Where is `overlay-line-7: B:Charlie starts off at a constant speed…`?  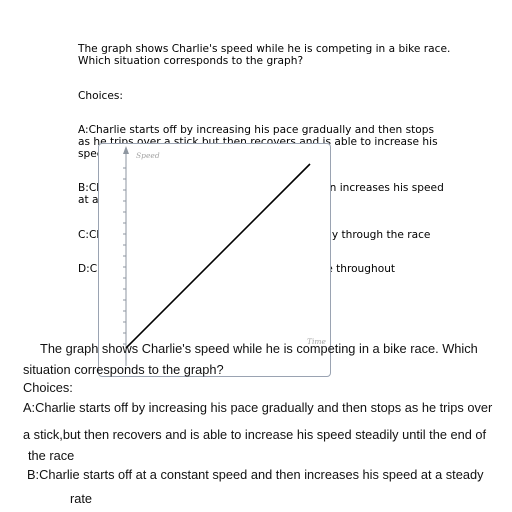 overlay-line-7: B:Charlie starts off at a constant speed… is located at coordinates (255, 474).